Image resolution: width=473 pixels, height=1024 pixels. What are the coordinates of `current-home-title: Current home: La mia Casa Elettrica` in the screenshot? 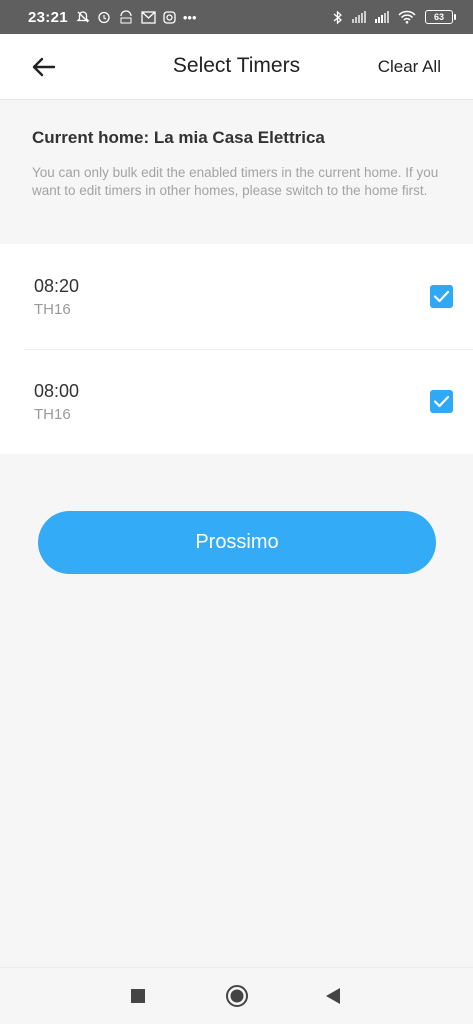 It's located at (178, 137).